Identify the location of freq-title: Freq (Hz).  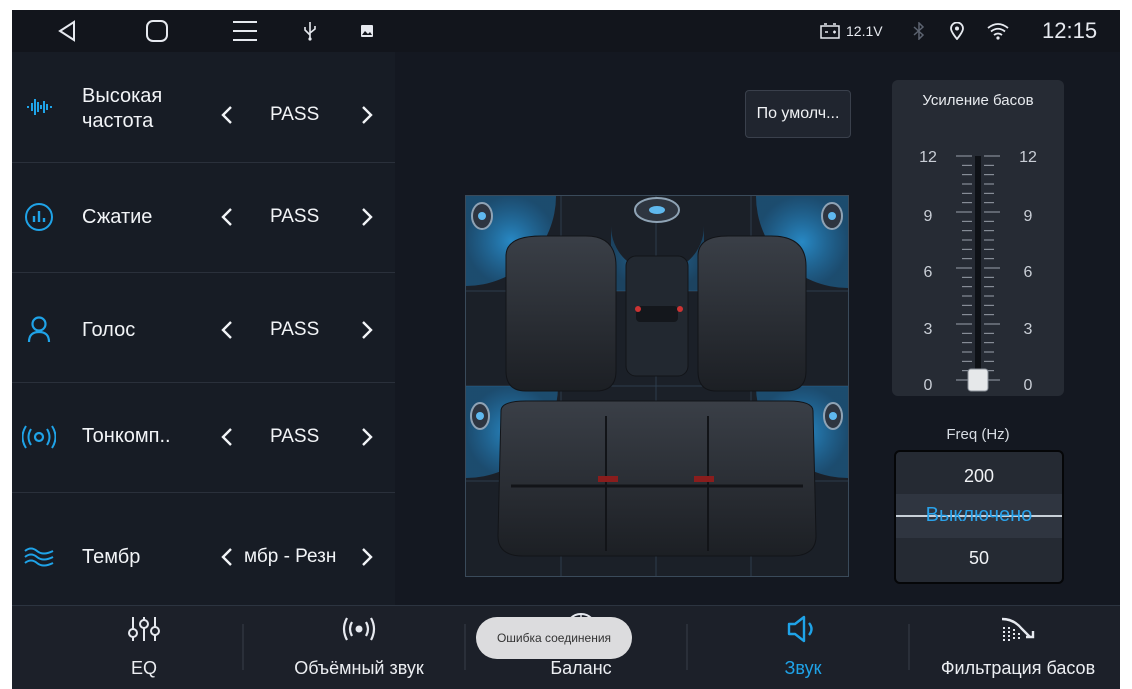
(978, 434).